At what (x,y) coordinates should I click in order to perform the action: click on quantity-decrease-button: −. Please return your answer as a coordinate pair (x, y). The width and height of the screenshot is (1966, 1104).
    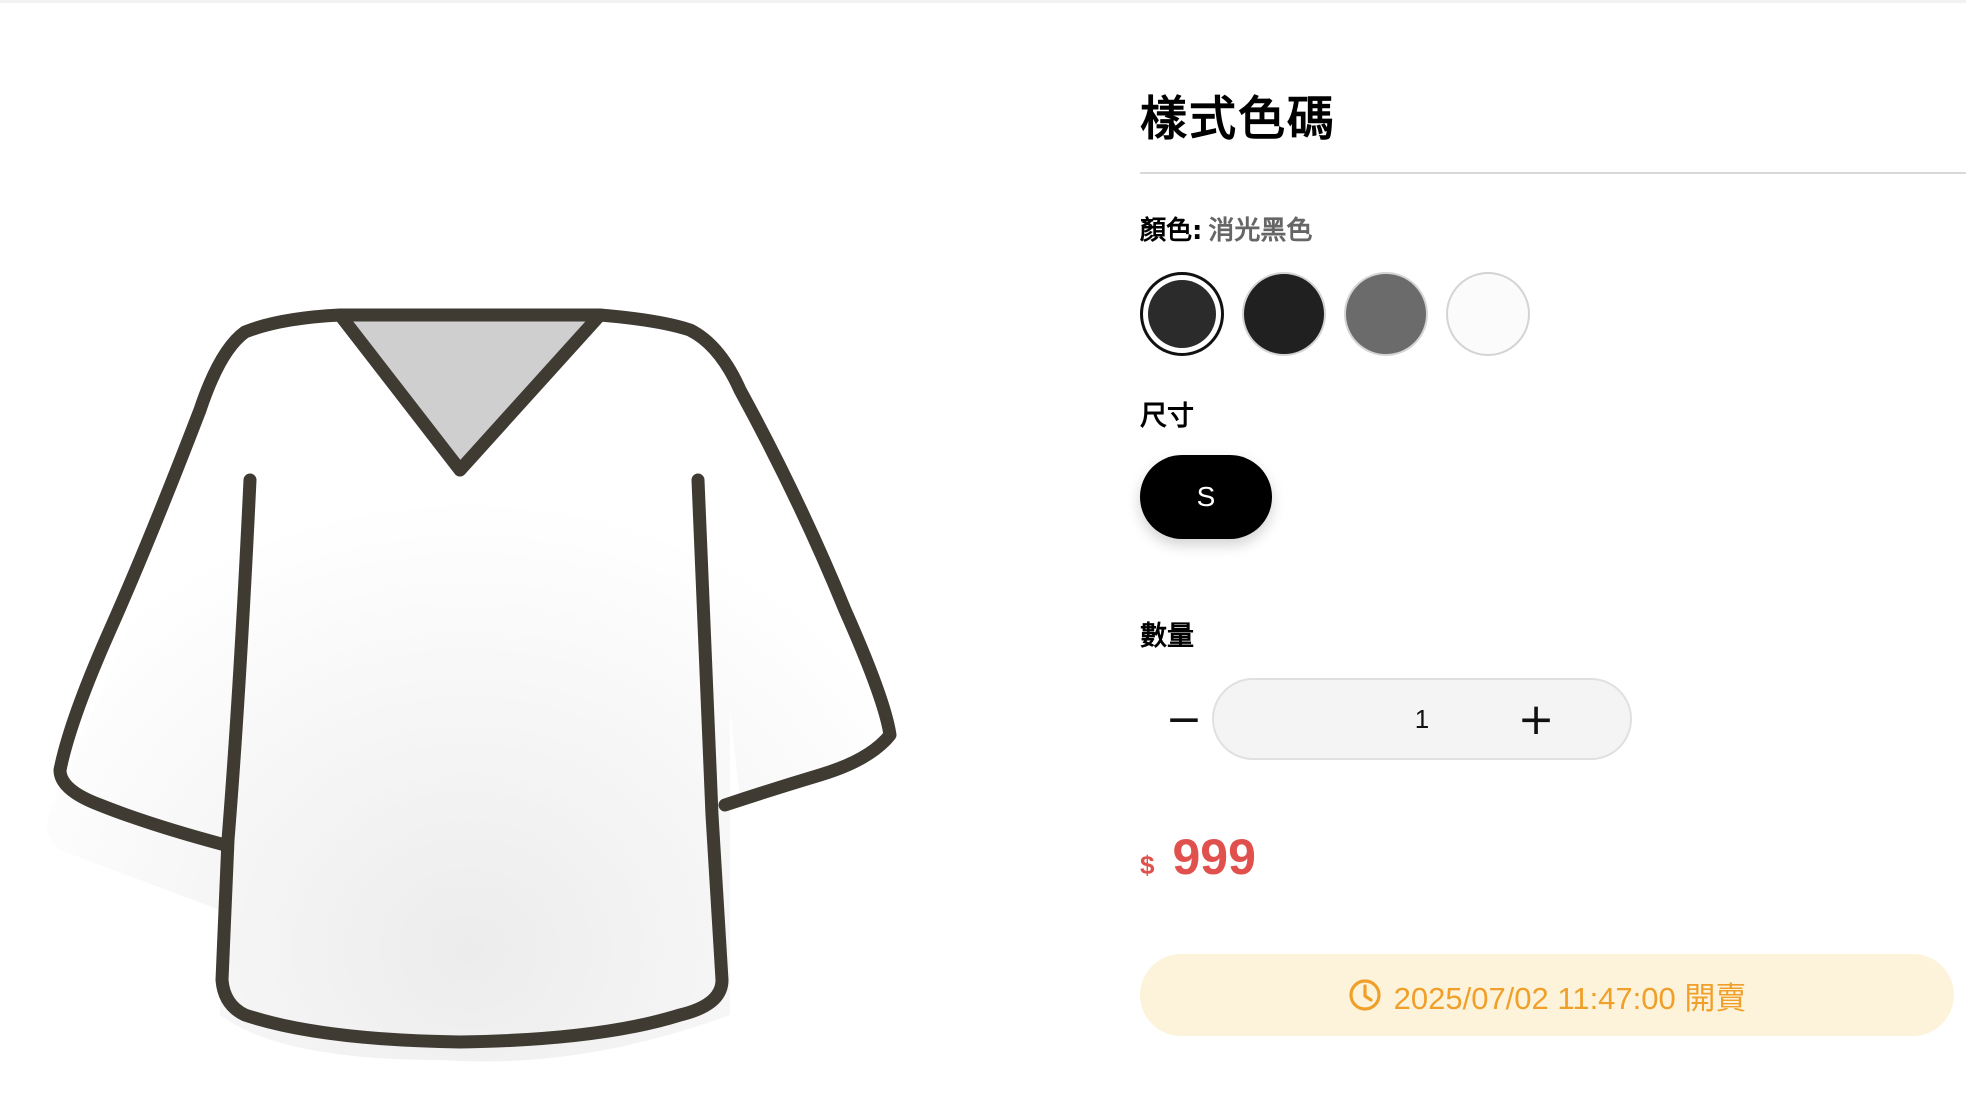
    Looking at the image, I should click on (1184, 720).